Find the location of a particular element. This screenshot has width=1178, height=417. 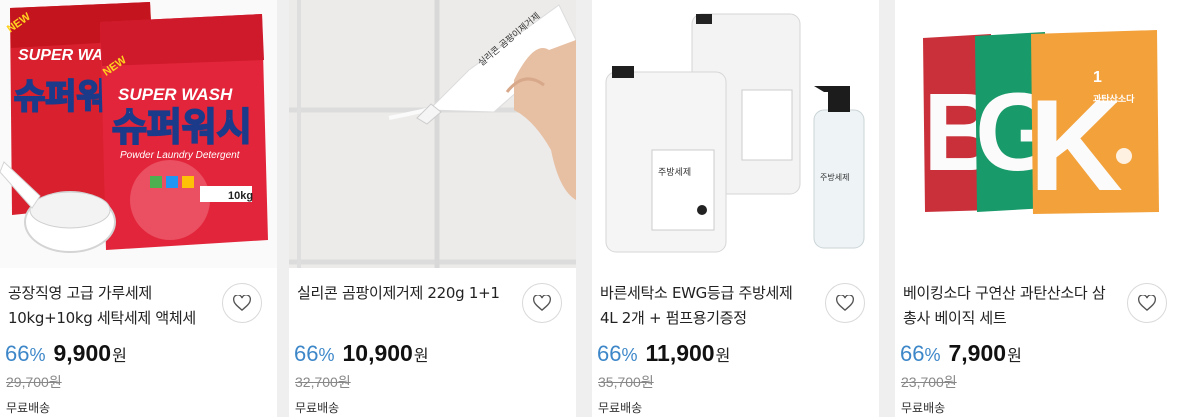

price-row: 66% 9,900원 is located at coordinates (66, 353).